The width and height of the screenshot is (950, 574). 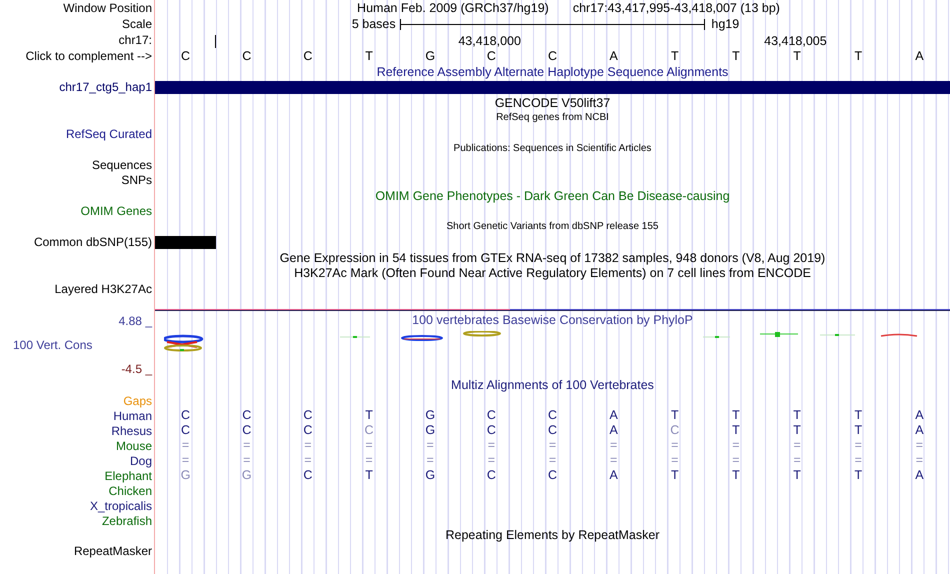 What do you see at coordinates (122, 164) in the screenshot?
I see `track-label: Sequences` at bounding box center [122, 164].